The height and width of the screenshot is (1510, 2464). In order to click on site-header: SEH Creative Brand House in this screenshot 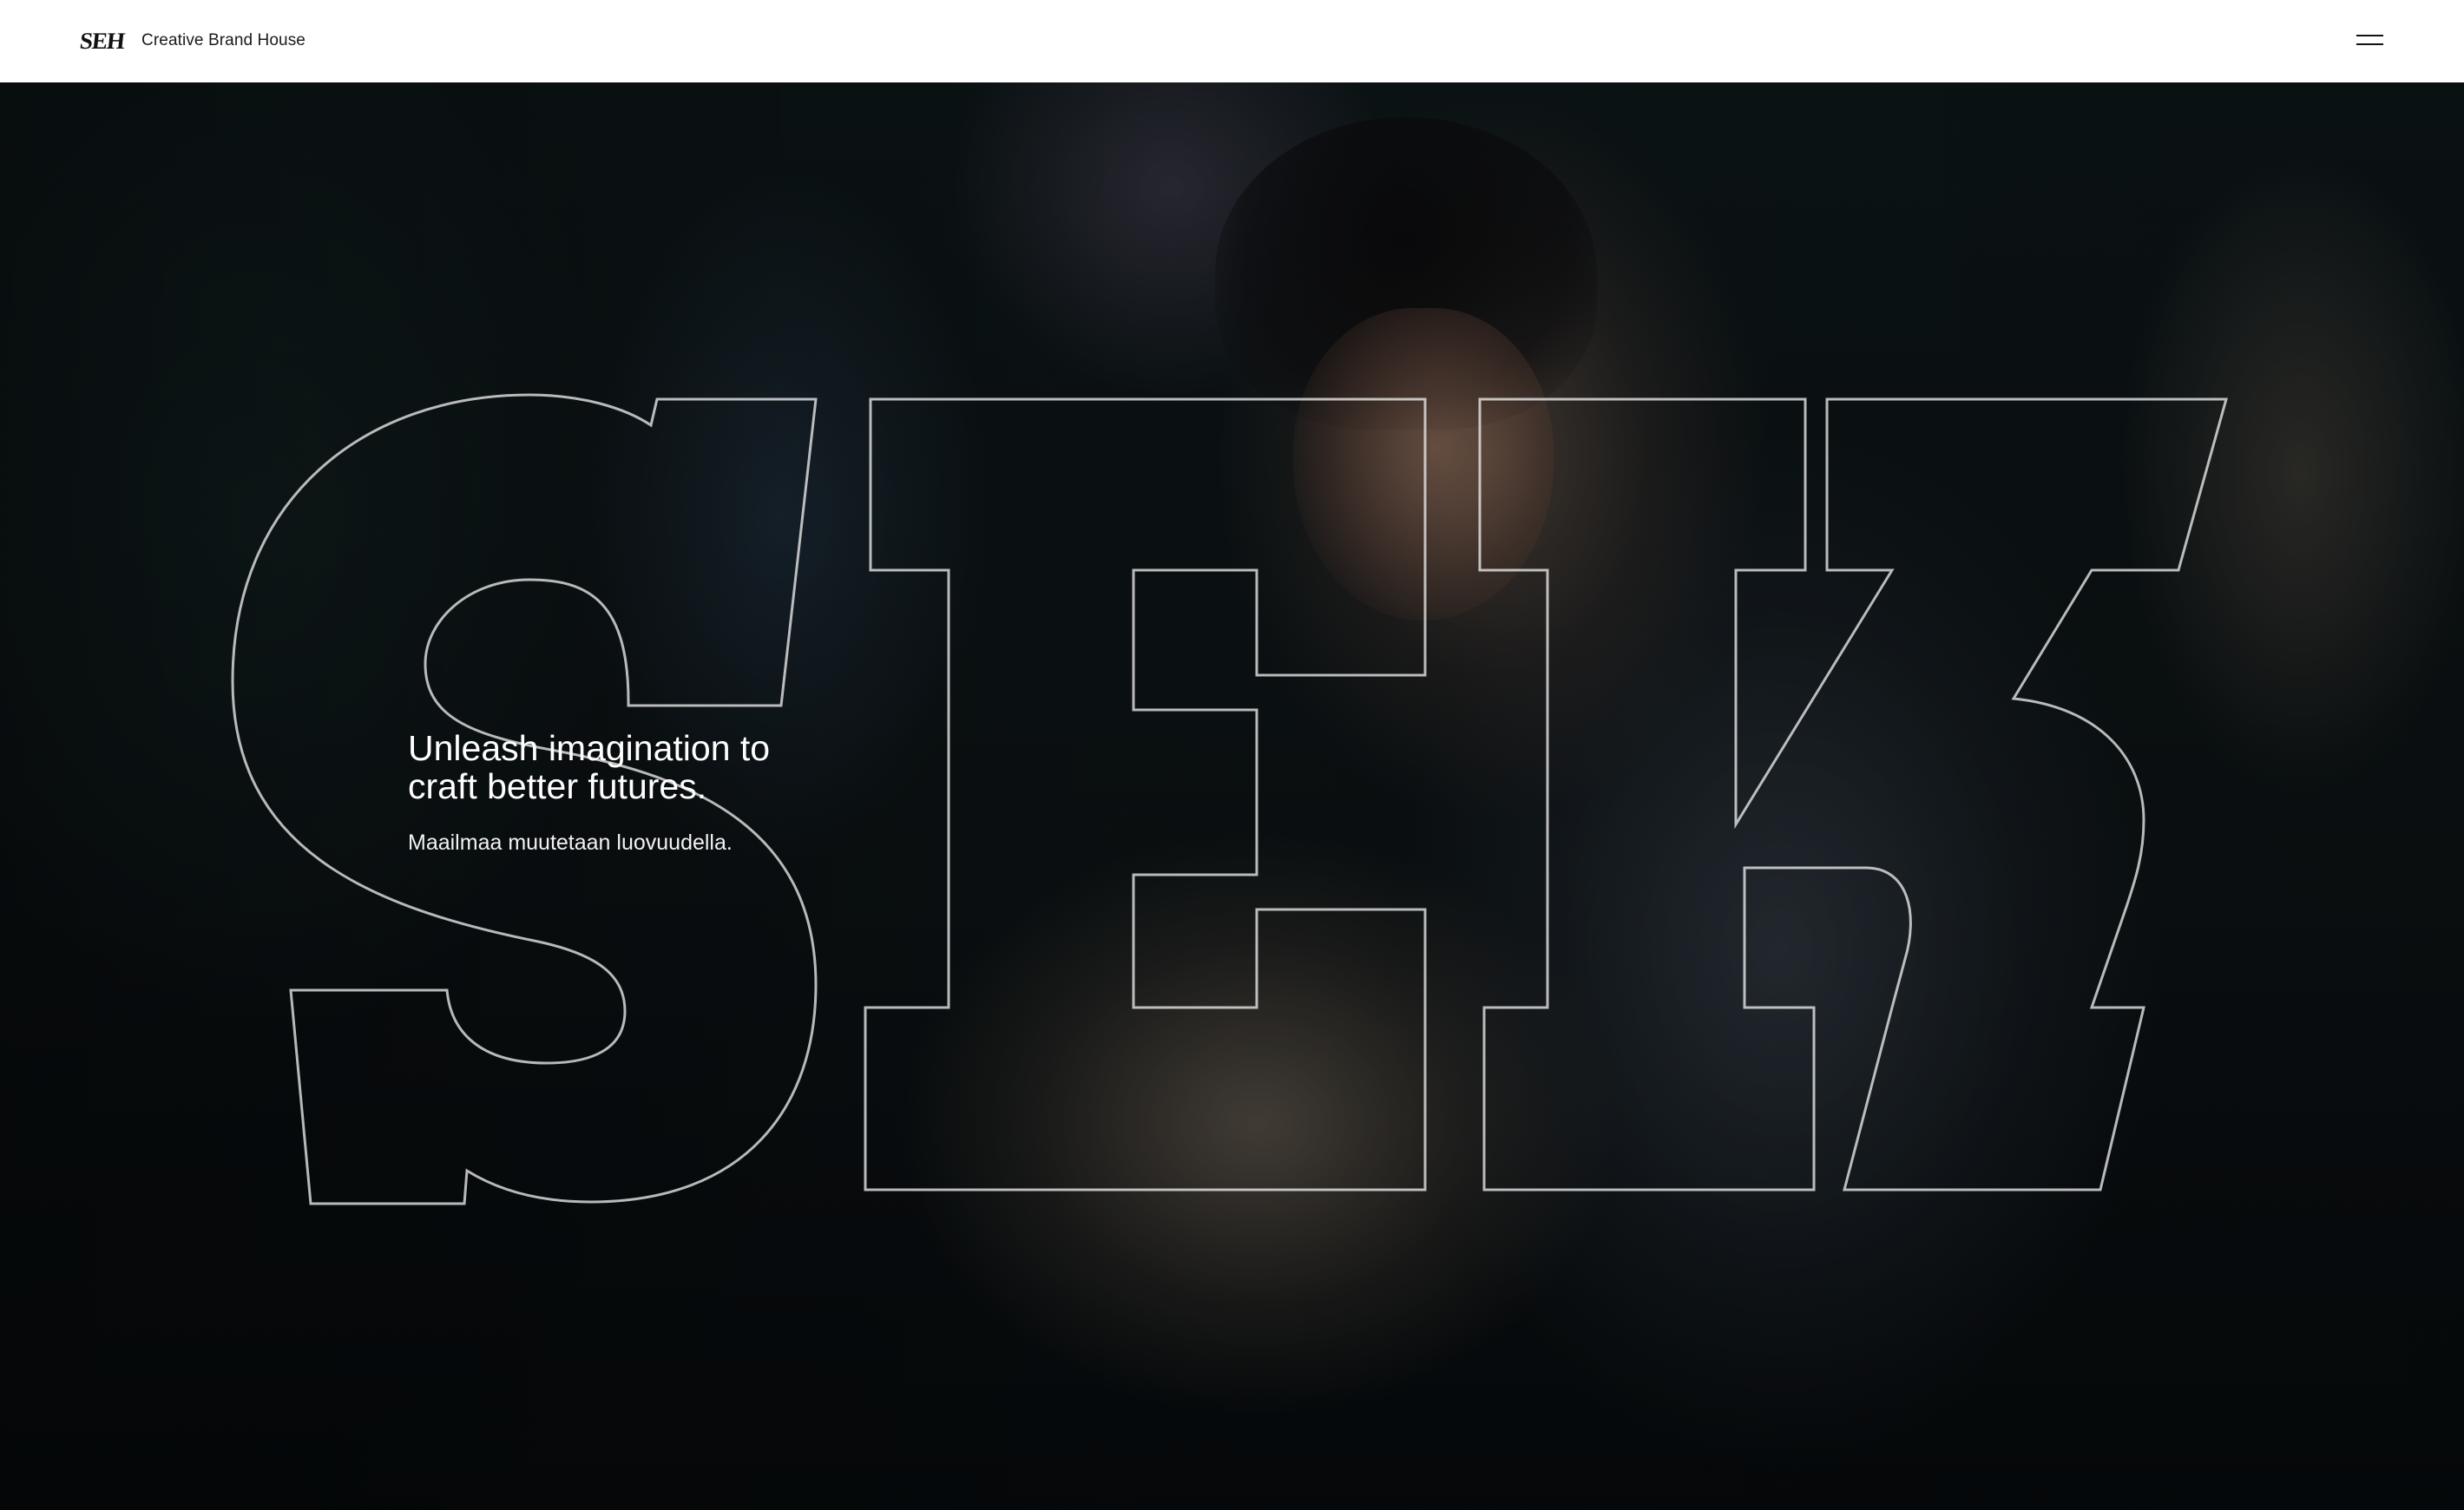, I will do `click(1232, 41)`.